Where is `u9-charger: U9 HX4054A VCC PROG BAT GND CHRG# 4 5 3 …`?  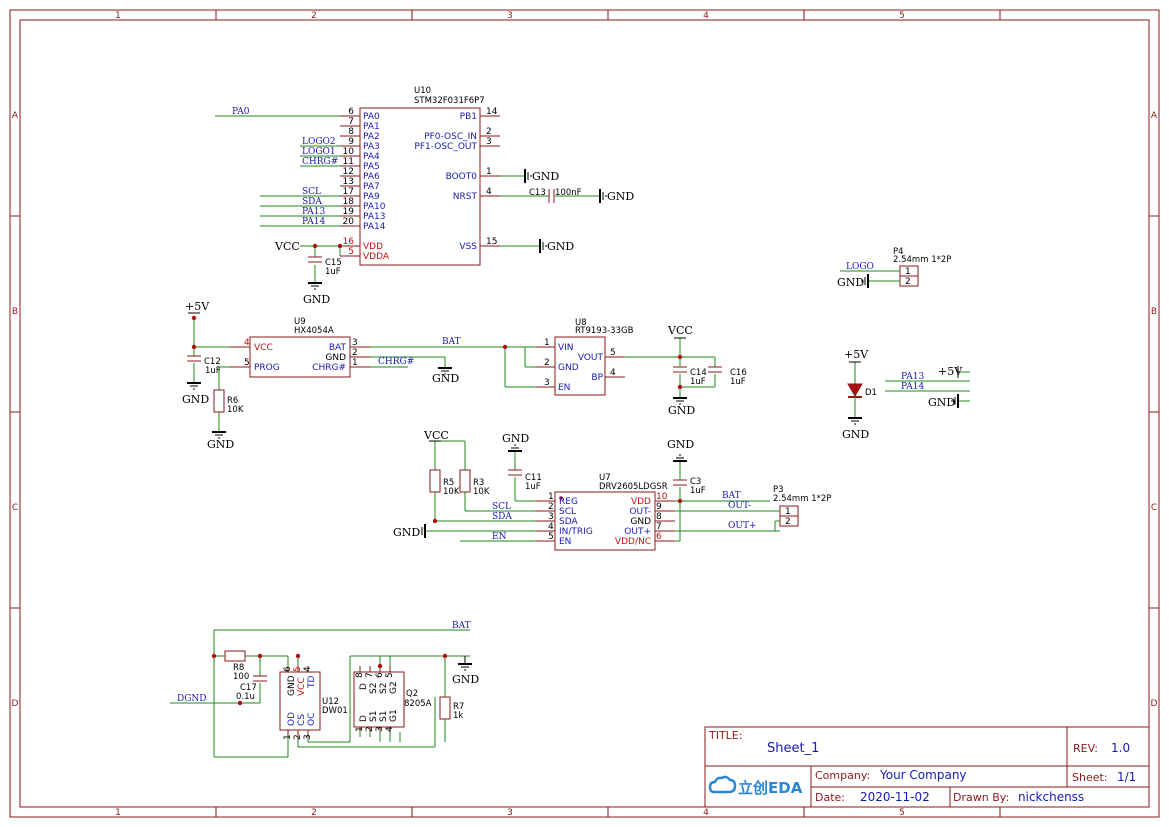 u9-charger: U9 HX4054A VCC PROG BAT GND CHRG# 4 5 3 … is located at coordinates (300, 347).